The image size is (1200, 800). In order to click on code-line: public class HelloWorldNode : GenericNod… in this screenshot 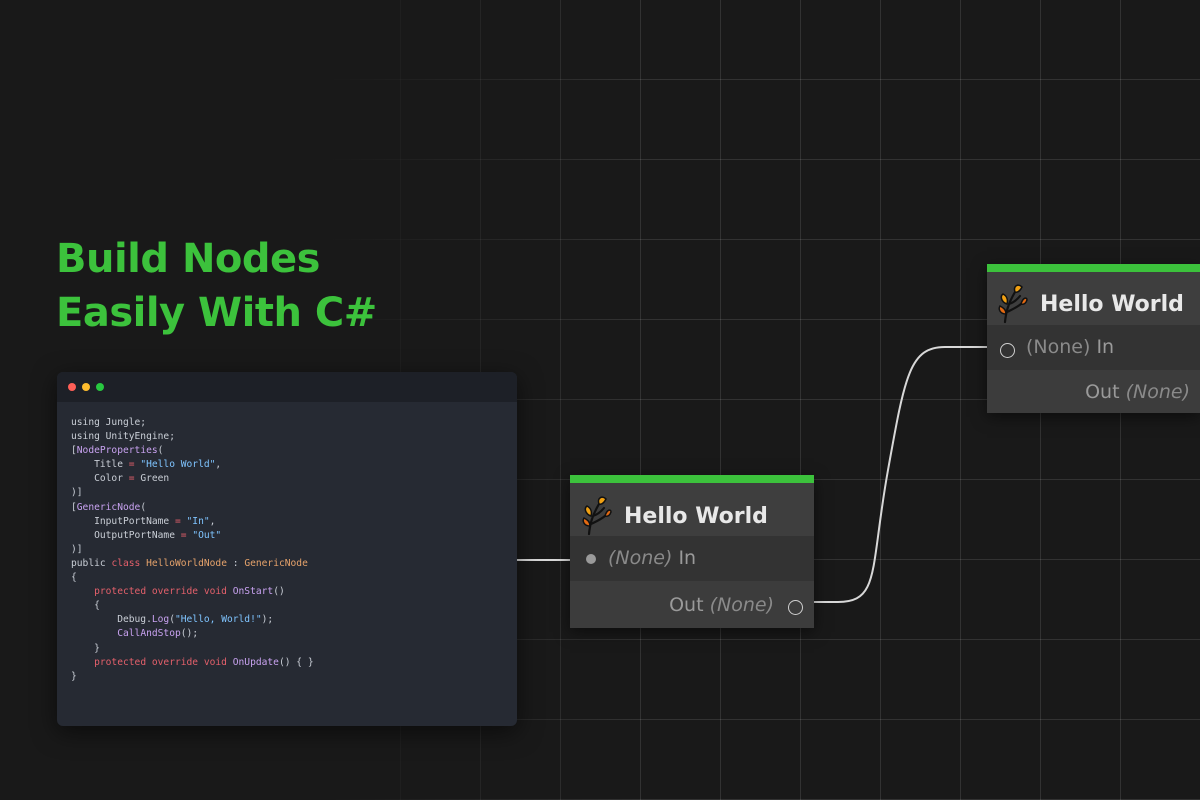, I will do `click(287, 564)`.